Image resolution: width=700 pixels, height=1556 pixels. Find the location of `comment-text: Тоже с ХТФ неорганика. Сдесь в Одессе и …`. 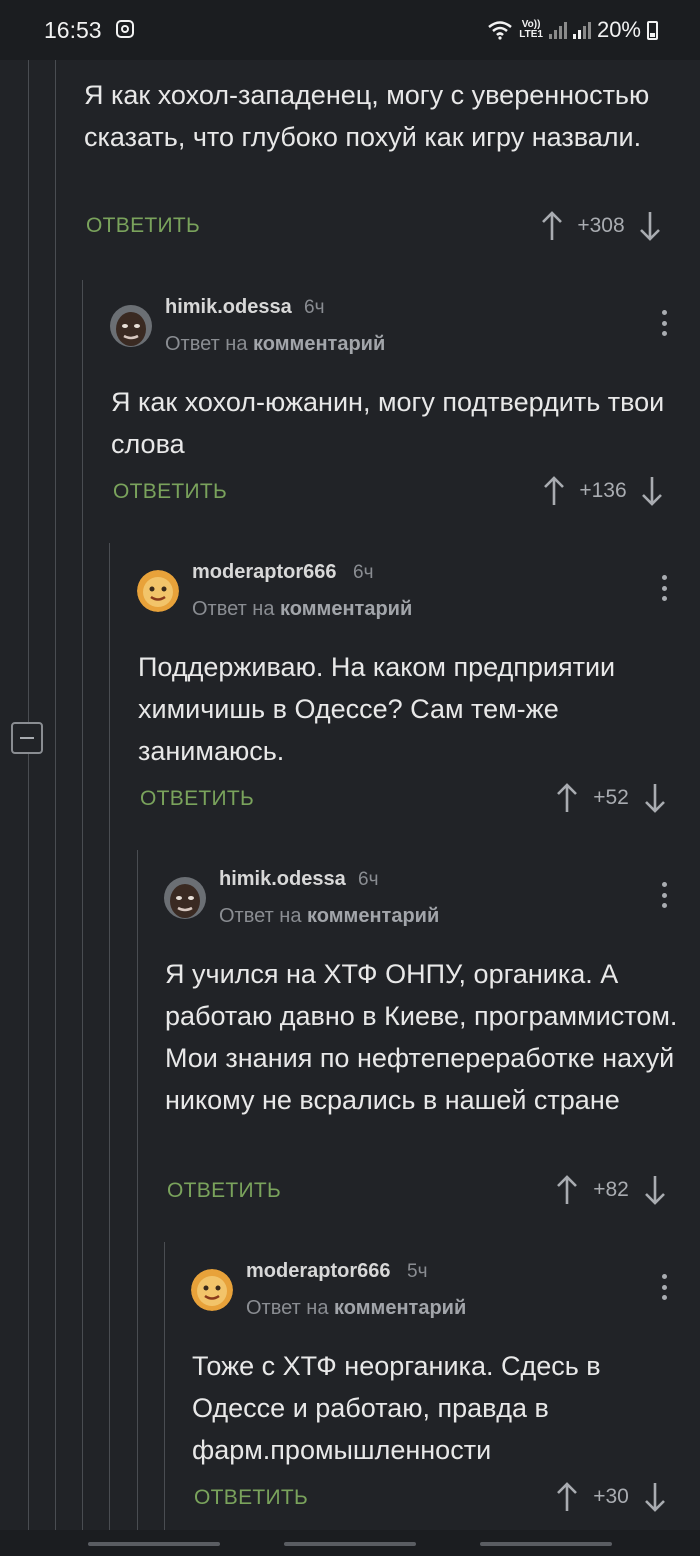

comment-text: Тоже с ХТФ неорганика. Сдесь в Одессе и … is located at coordinates (396, 1408).